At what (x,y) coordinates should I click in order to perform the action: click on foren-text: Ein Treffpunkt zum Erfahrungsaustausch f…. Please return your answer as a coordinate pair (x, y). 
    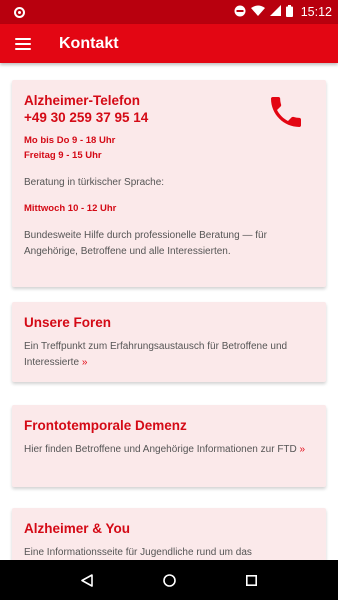
    Looking at the image, I should click on (156, 354).